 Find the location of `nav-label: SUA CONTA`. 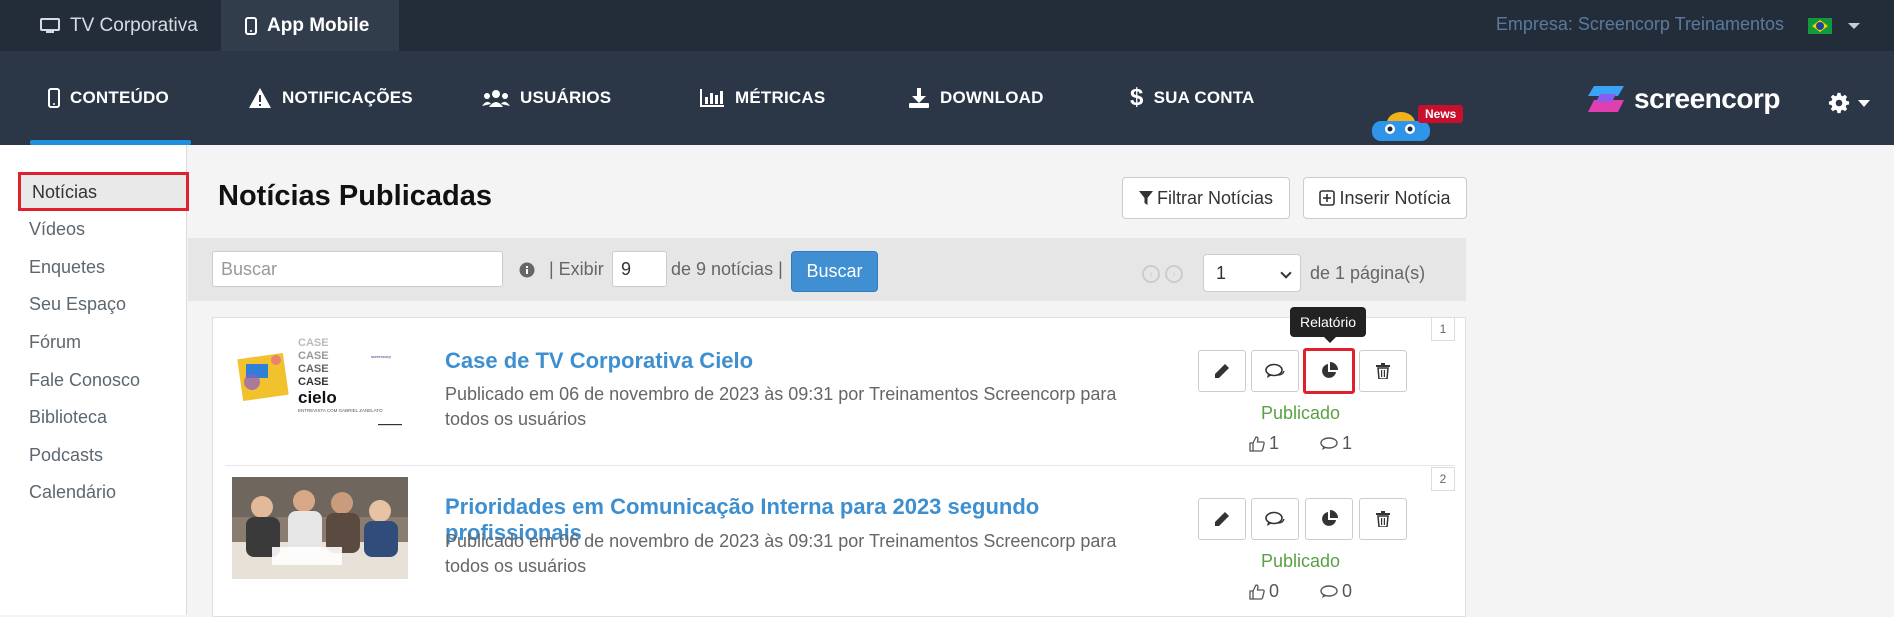

nav-label: SUA CONTA is located at coordinates (1204, 97).